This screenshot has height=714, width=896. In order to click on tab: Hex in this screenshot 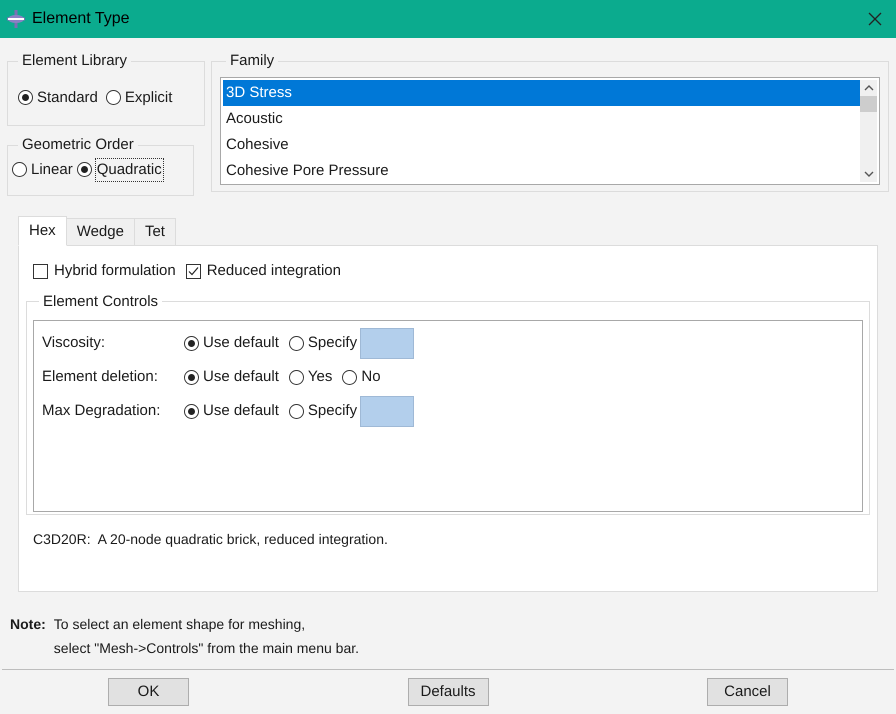, I will do `click(42, 231)`.